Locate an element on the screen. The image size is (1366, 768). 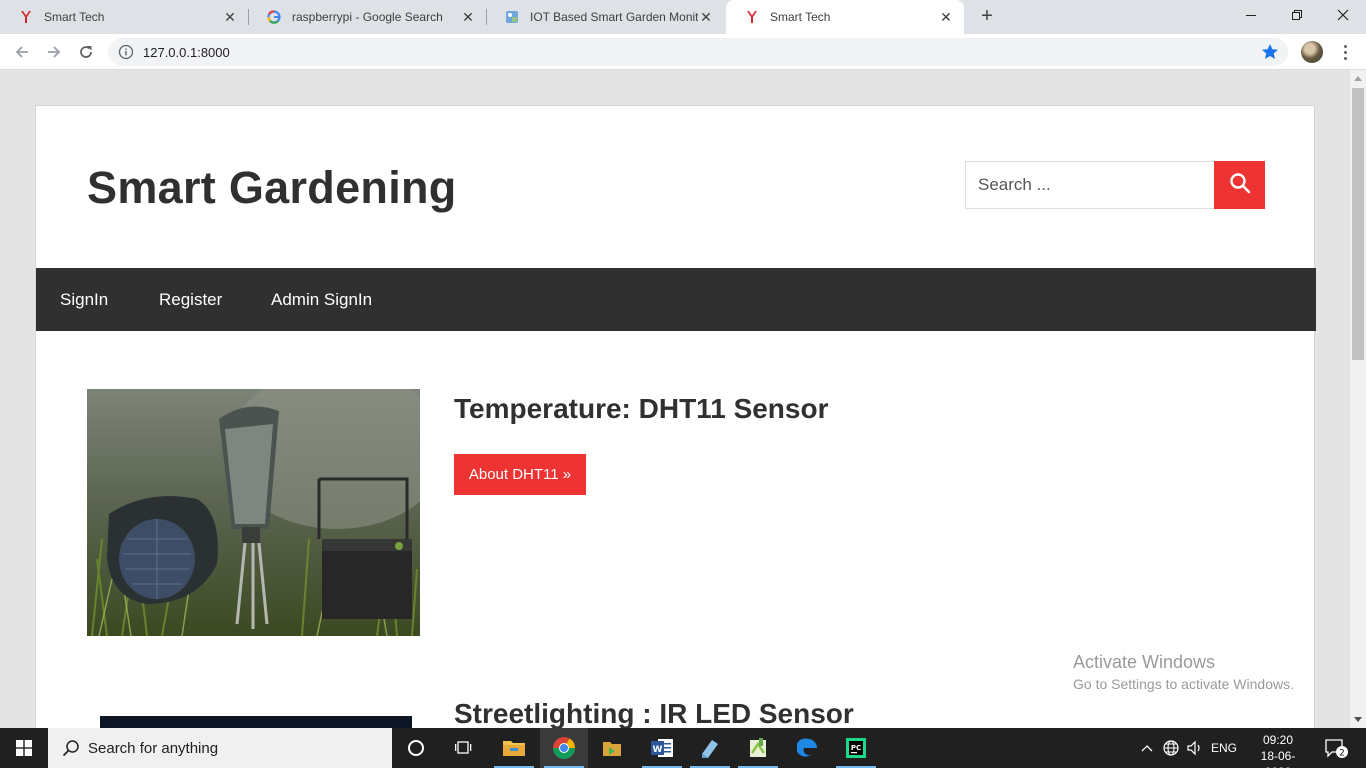
file-manager-icon is located at coordinates (612, 748).